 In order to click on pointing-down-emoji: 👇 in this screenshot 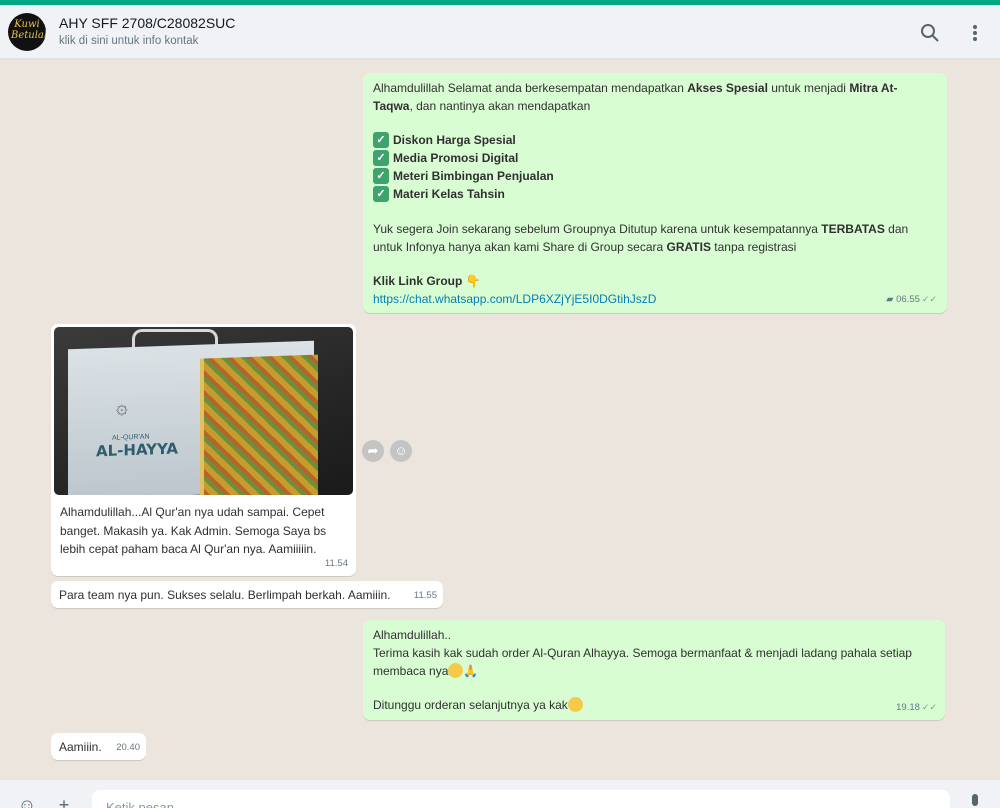, I will do `click(473, 281)`.